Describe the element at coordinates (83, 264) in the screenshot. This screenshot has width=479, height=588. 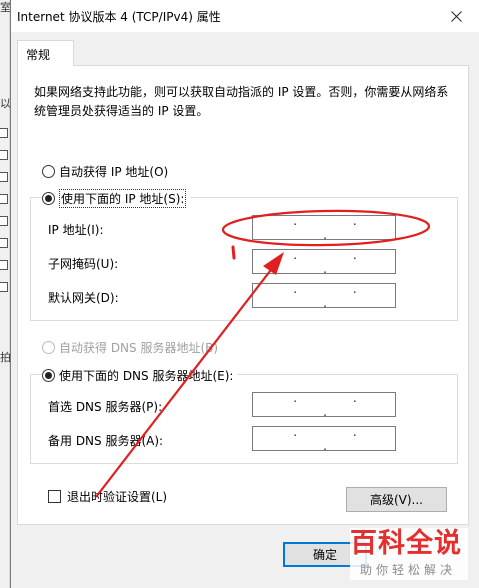
I see `subnet-mask-label: 子网掩码(U):` at that location.